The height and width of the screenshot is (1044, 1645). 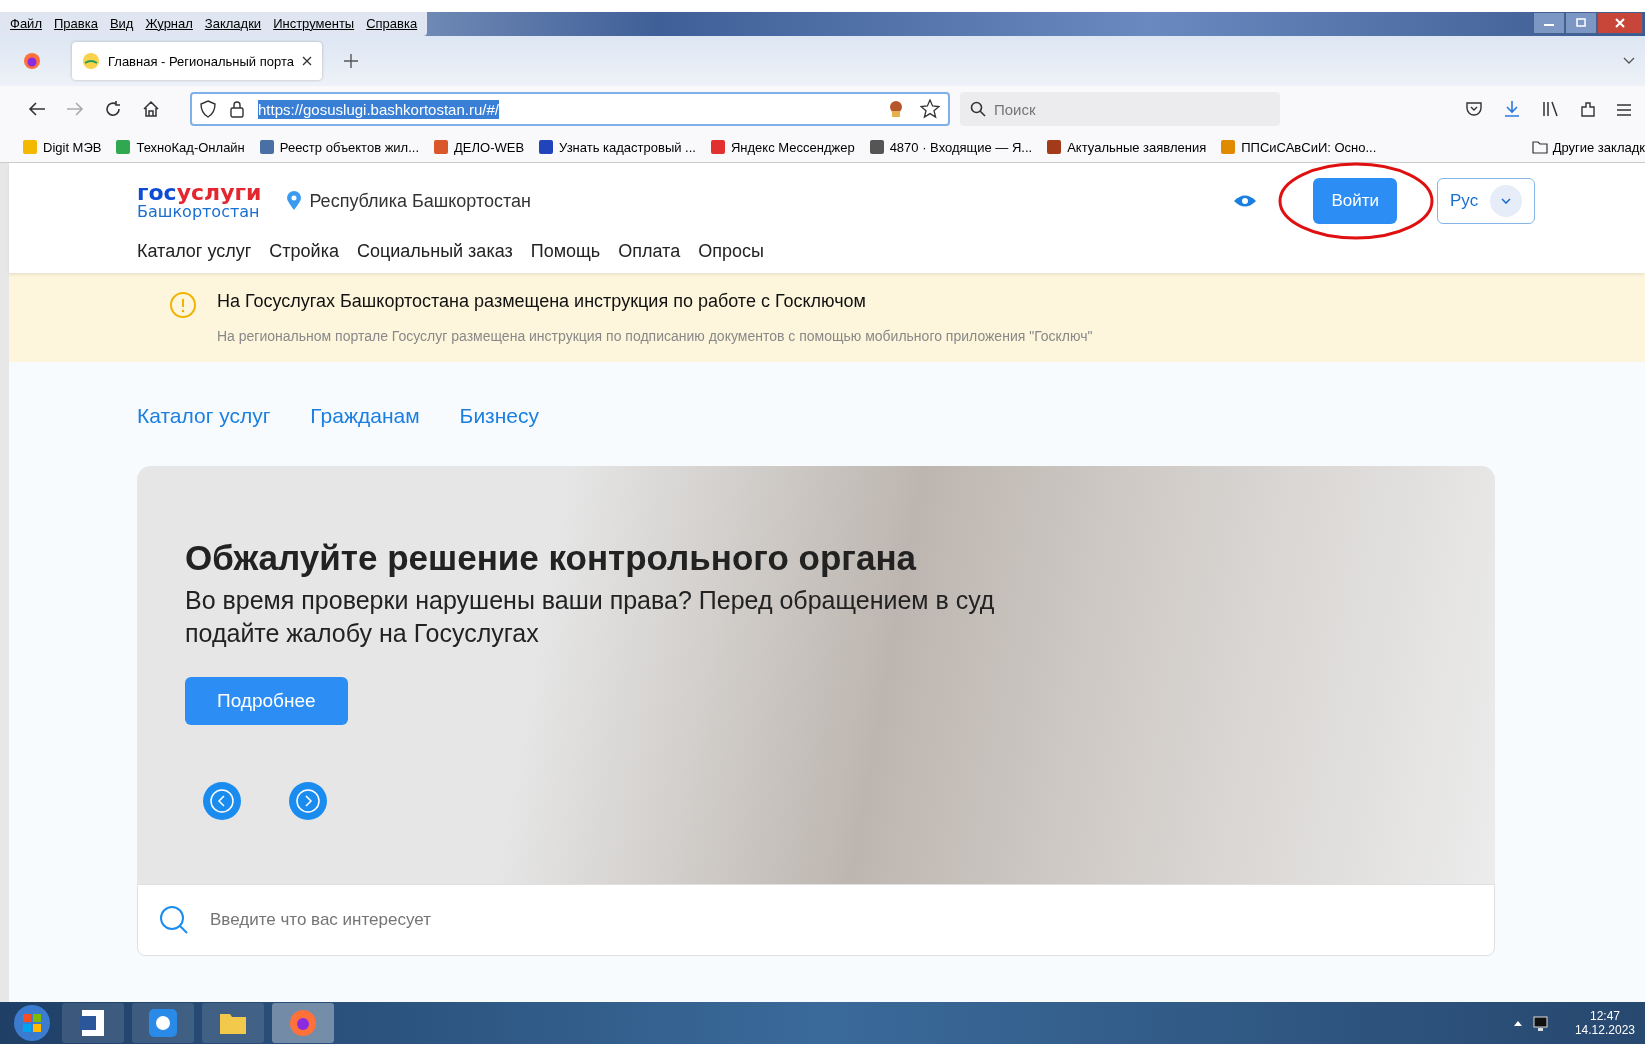 What do you see at coordinates (32, 61) in the screenshot?
I see `browser-logo-icon` at bounding box center [32, 61].